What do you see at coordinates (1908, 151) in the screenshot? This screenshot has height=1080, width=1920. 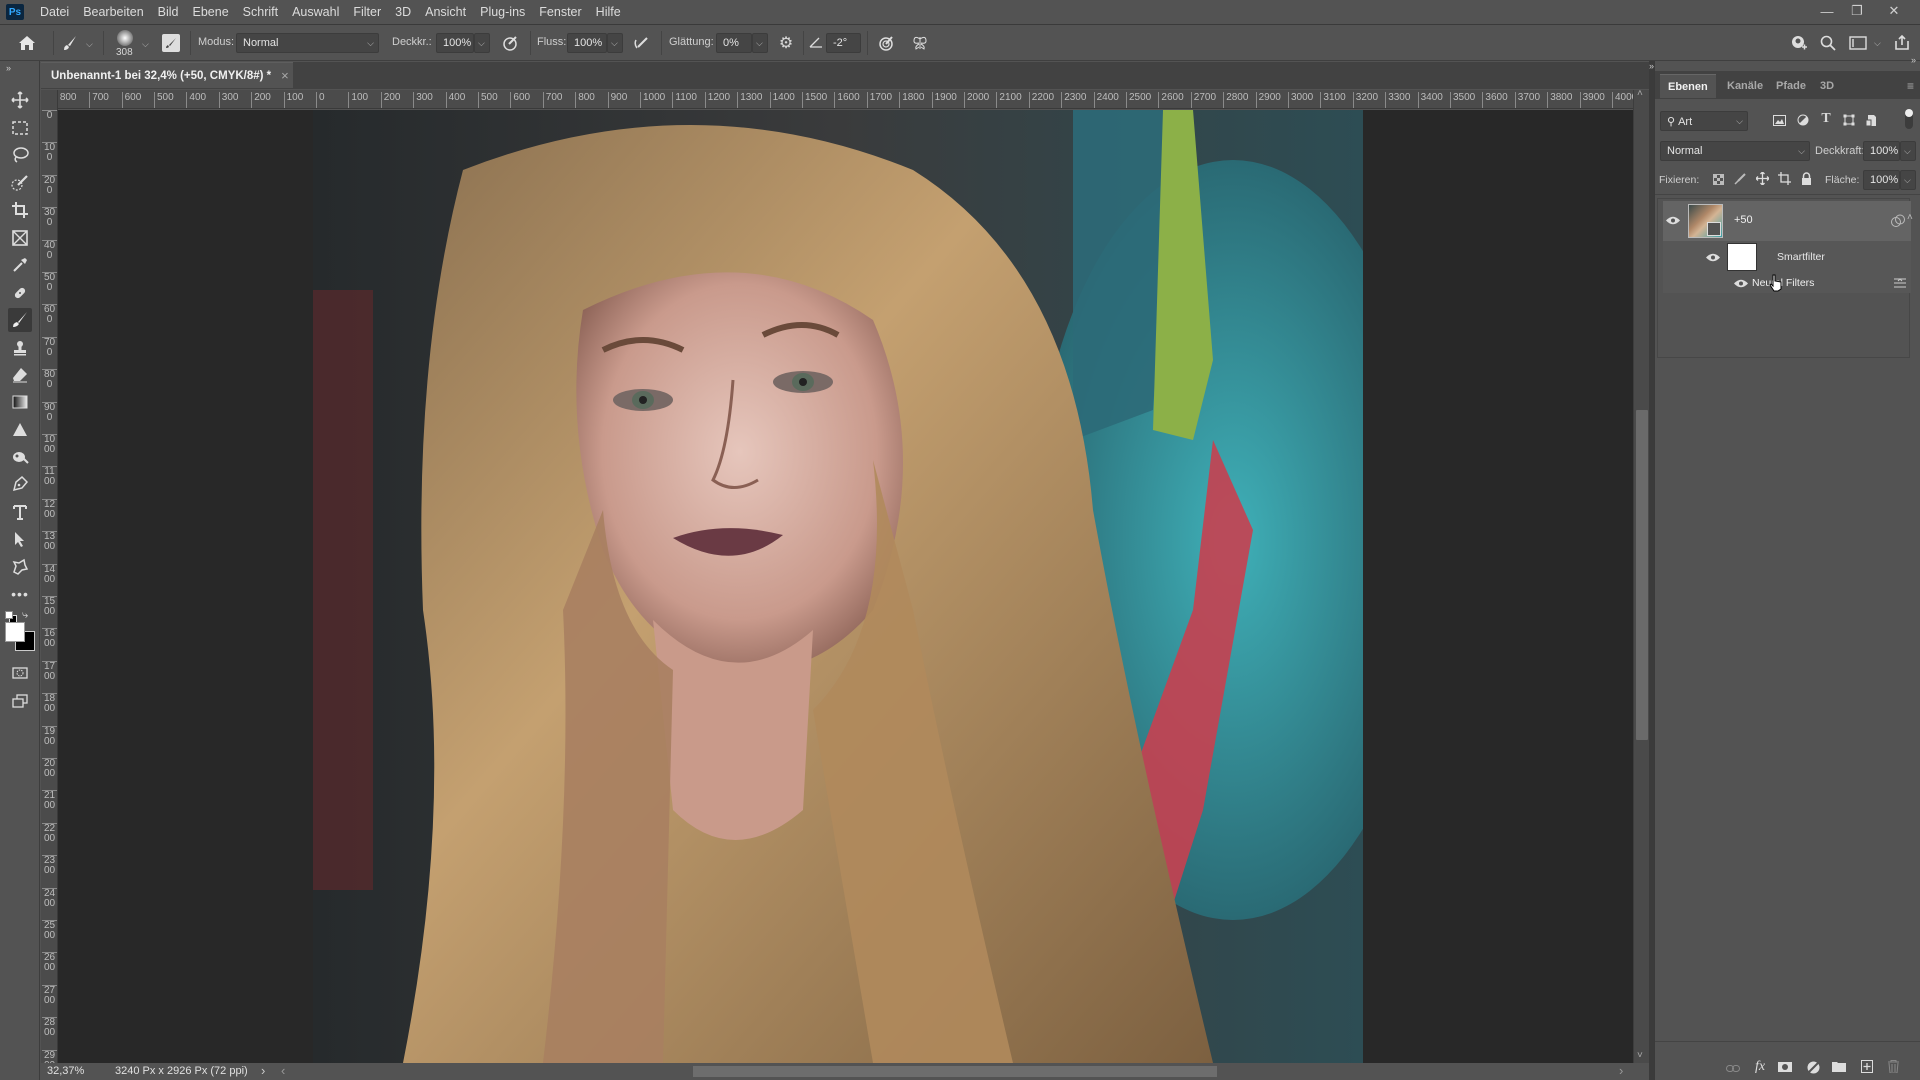 I see `opacity-dropdown: ⌵` at bounding box center [1908, 151].